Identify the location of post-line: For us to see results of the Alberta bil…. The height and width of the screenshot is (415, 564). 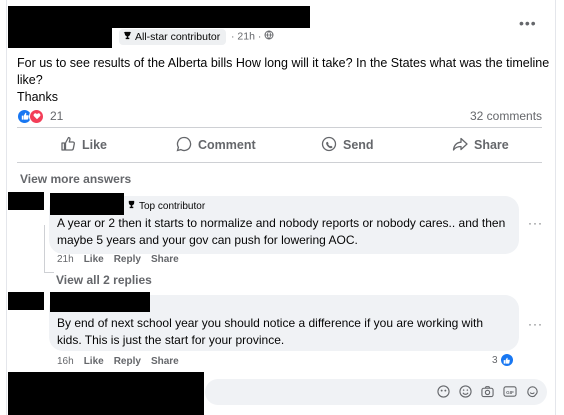
(283, 63).